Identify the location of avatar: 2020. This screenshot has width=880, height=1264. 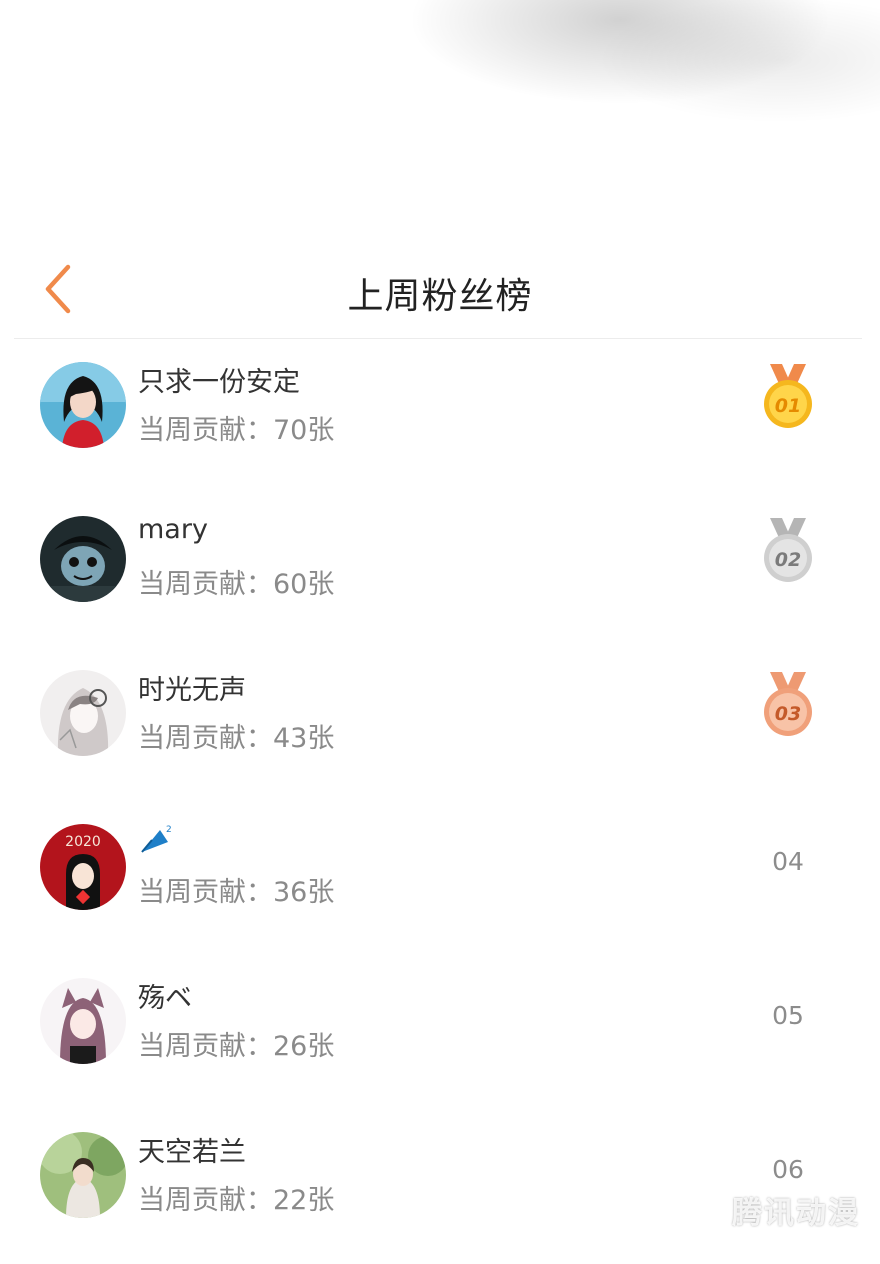
(83, 867).